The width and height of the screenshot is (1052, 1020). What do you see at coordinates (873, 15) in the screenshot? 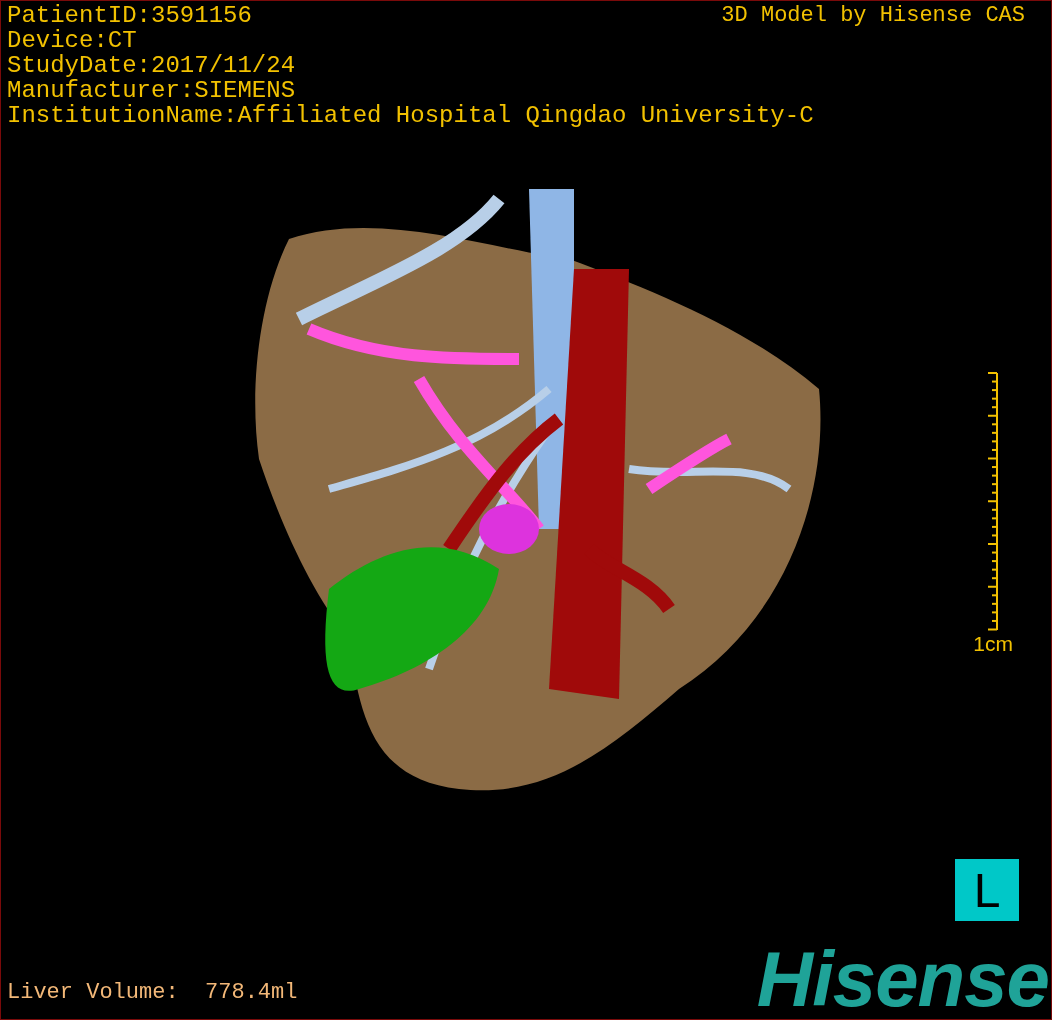
I see `viewer-title: 3D Model by Hisense CAS` at bounding box center [873, 15].